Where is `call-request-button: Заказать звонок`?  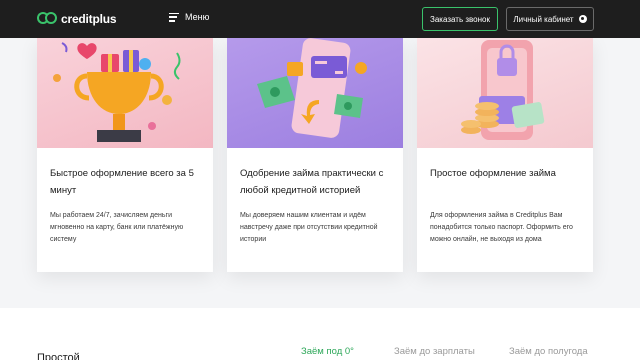 call-request-button: Заказать звонок is located at coordinates (460, 19).